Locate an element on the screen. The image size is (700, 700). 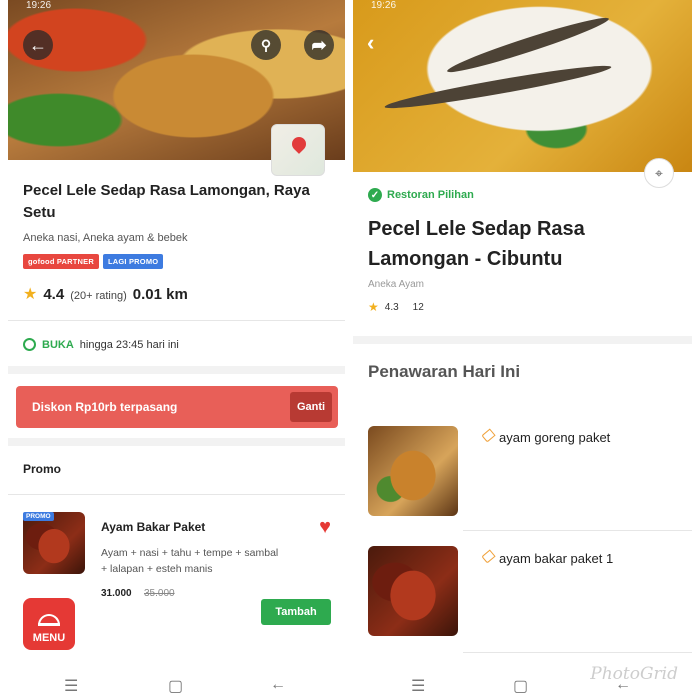
menu-button-label: MENU is located at coordinates (49, 638).